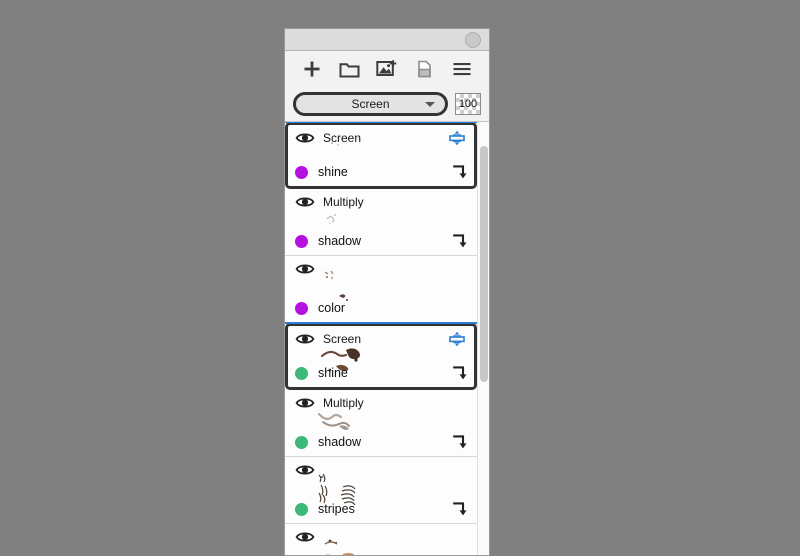 The image size is (800, 556). I want to click on duplicate-layer-button, so click(425, 69).